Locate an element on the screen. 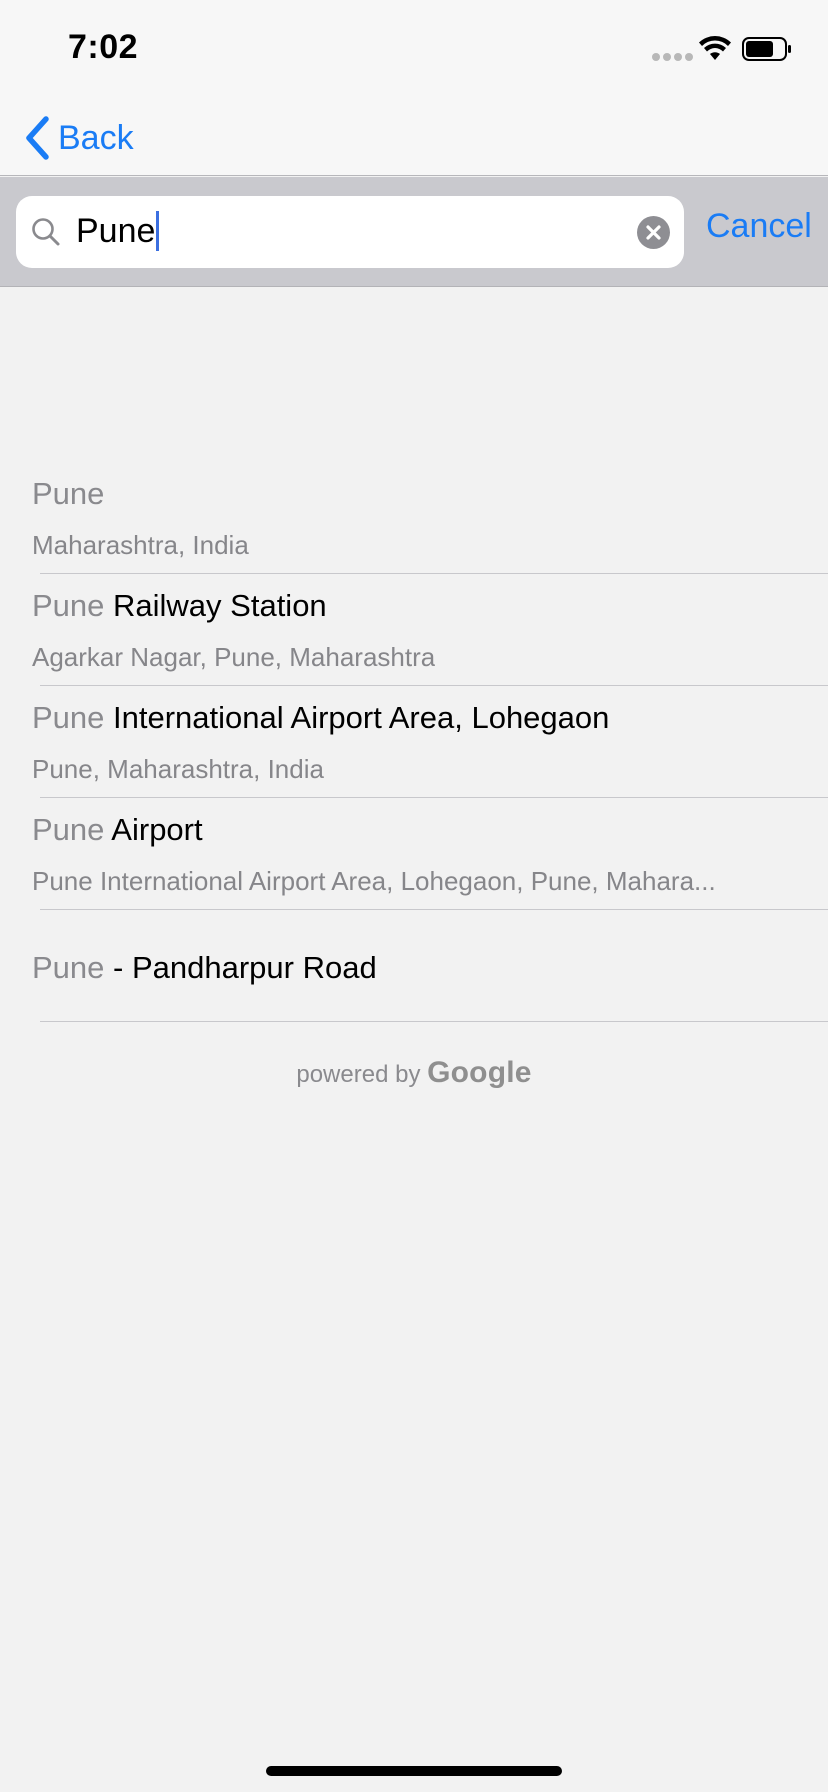 The height and width of the screenshot is (1792, 828). result-subtitle: Agarkar Nagar, Pune, Maharashtra is located at coordinates (234, 657).